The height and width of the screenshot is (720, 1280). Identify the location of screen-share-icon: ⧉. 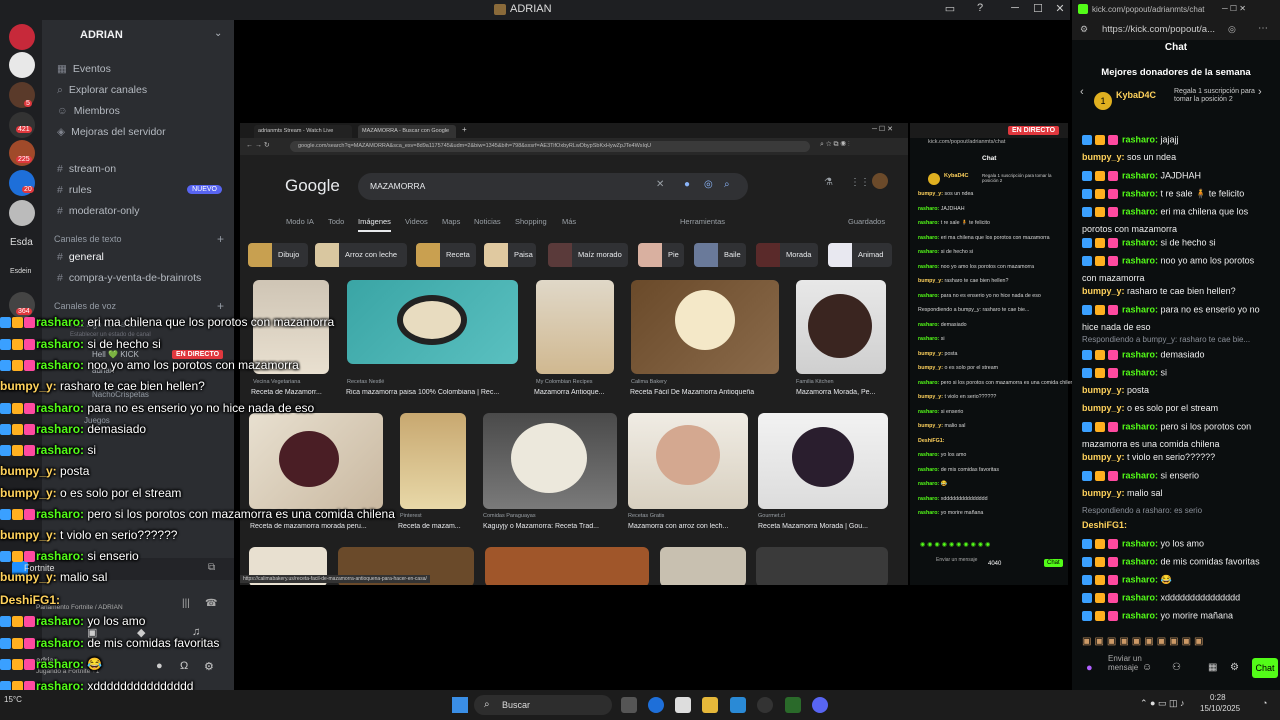
(211, 567).